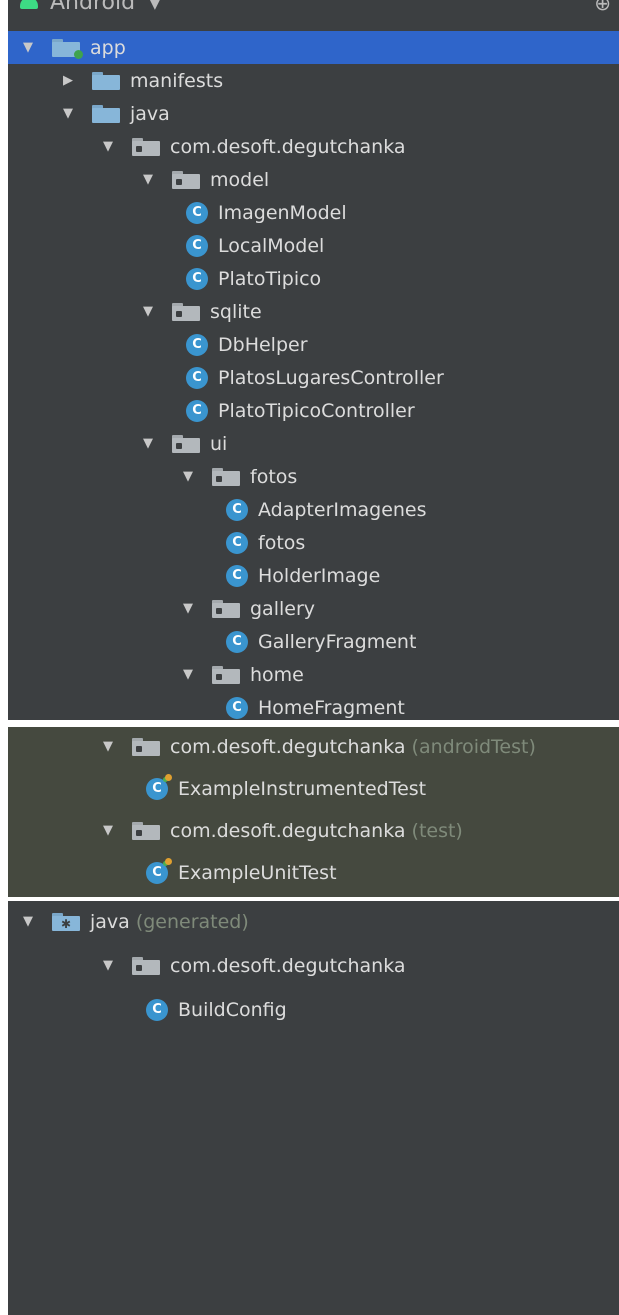 This screenshot has height=1315, width=619. What do you see at coordinates (257, 872) in the screenshot?
I see `tree-node-label: ExampleUnitTest` at bounding box center [257, 872].